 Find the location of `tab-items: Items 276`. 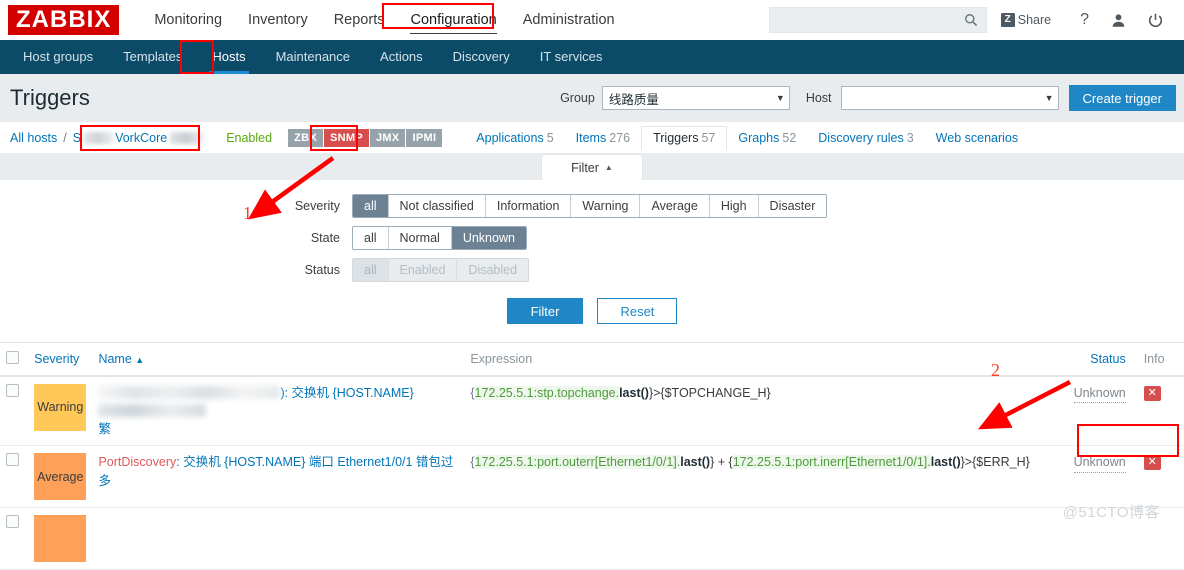

tab-items: Items 276 is located at coordinates (603, 138).